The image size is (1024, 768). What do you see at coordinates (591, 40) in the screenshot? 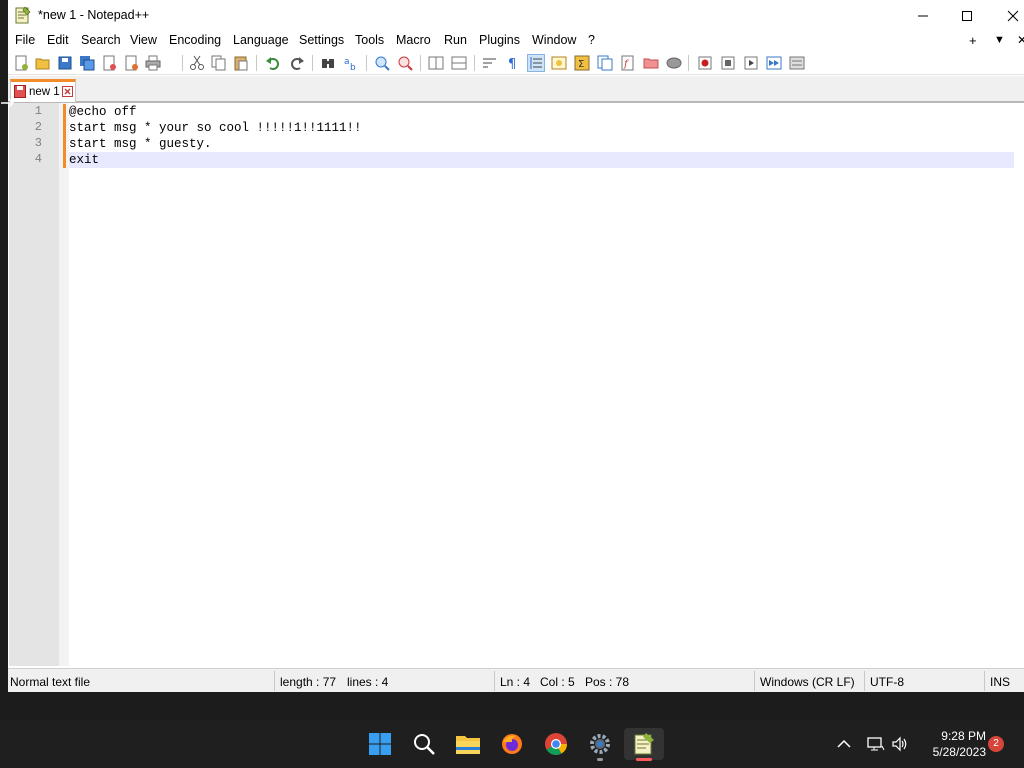
I see `menu-help: ?` at bounding box center [591, 40].